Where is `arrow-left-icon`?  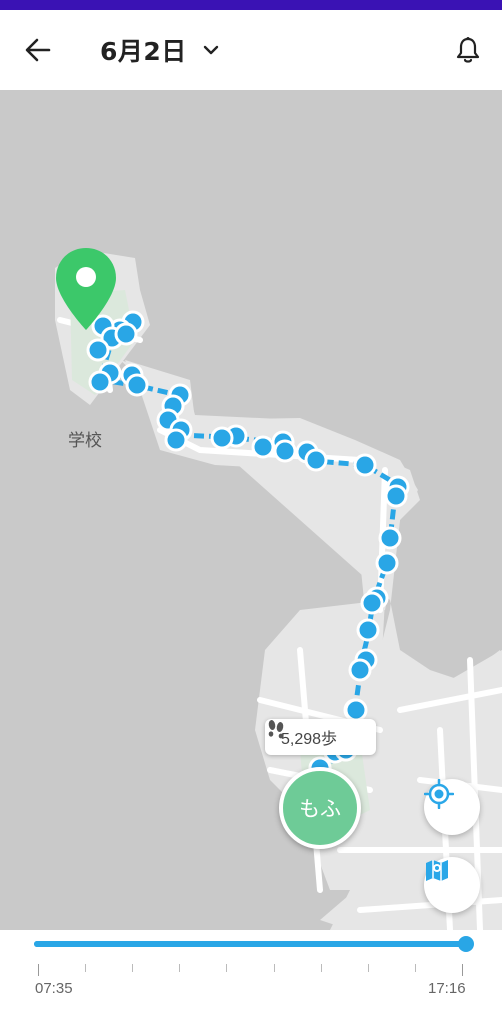 arrow-left-icon is located at coordinates (38, 50).